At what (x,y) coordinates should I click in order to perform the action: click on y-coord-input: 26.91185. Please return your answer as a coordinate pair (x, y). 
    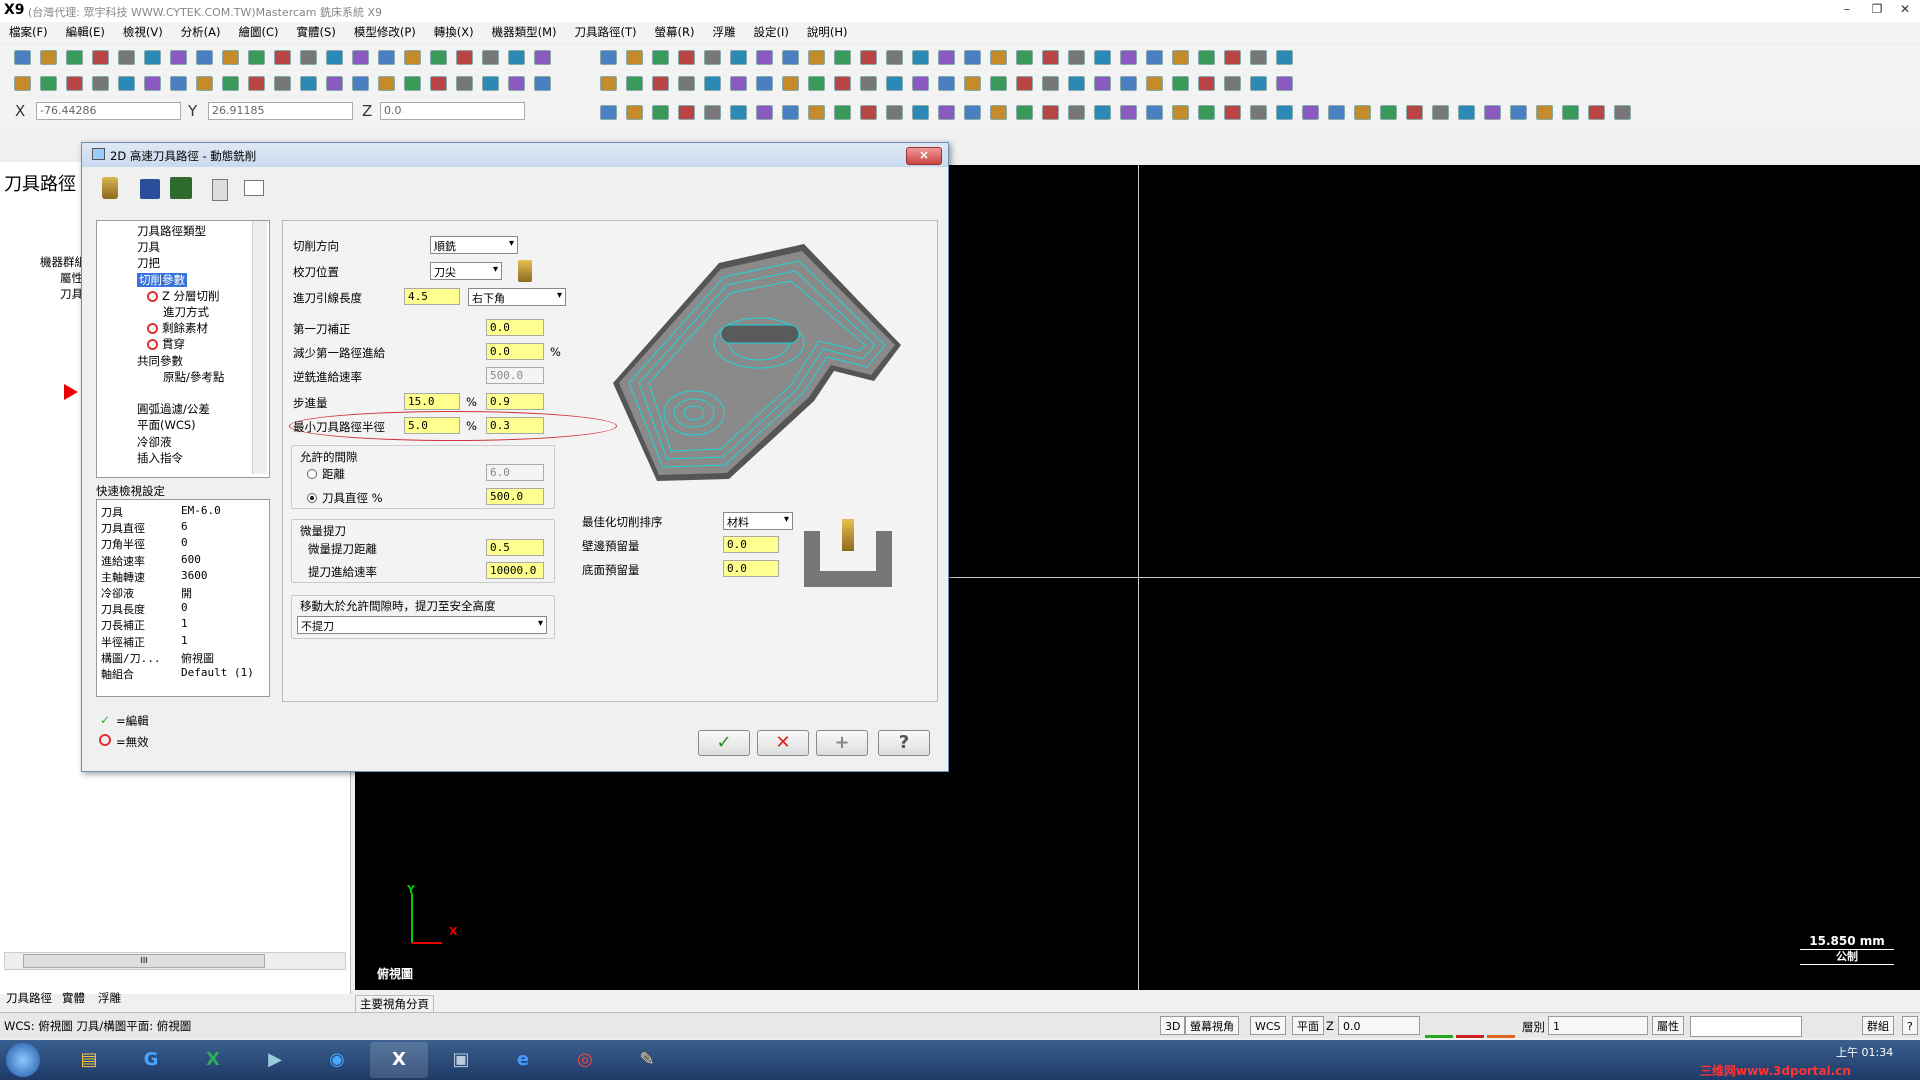
    Looking at the image, I should click on (280, 111).